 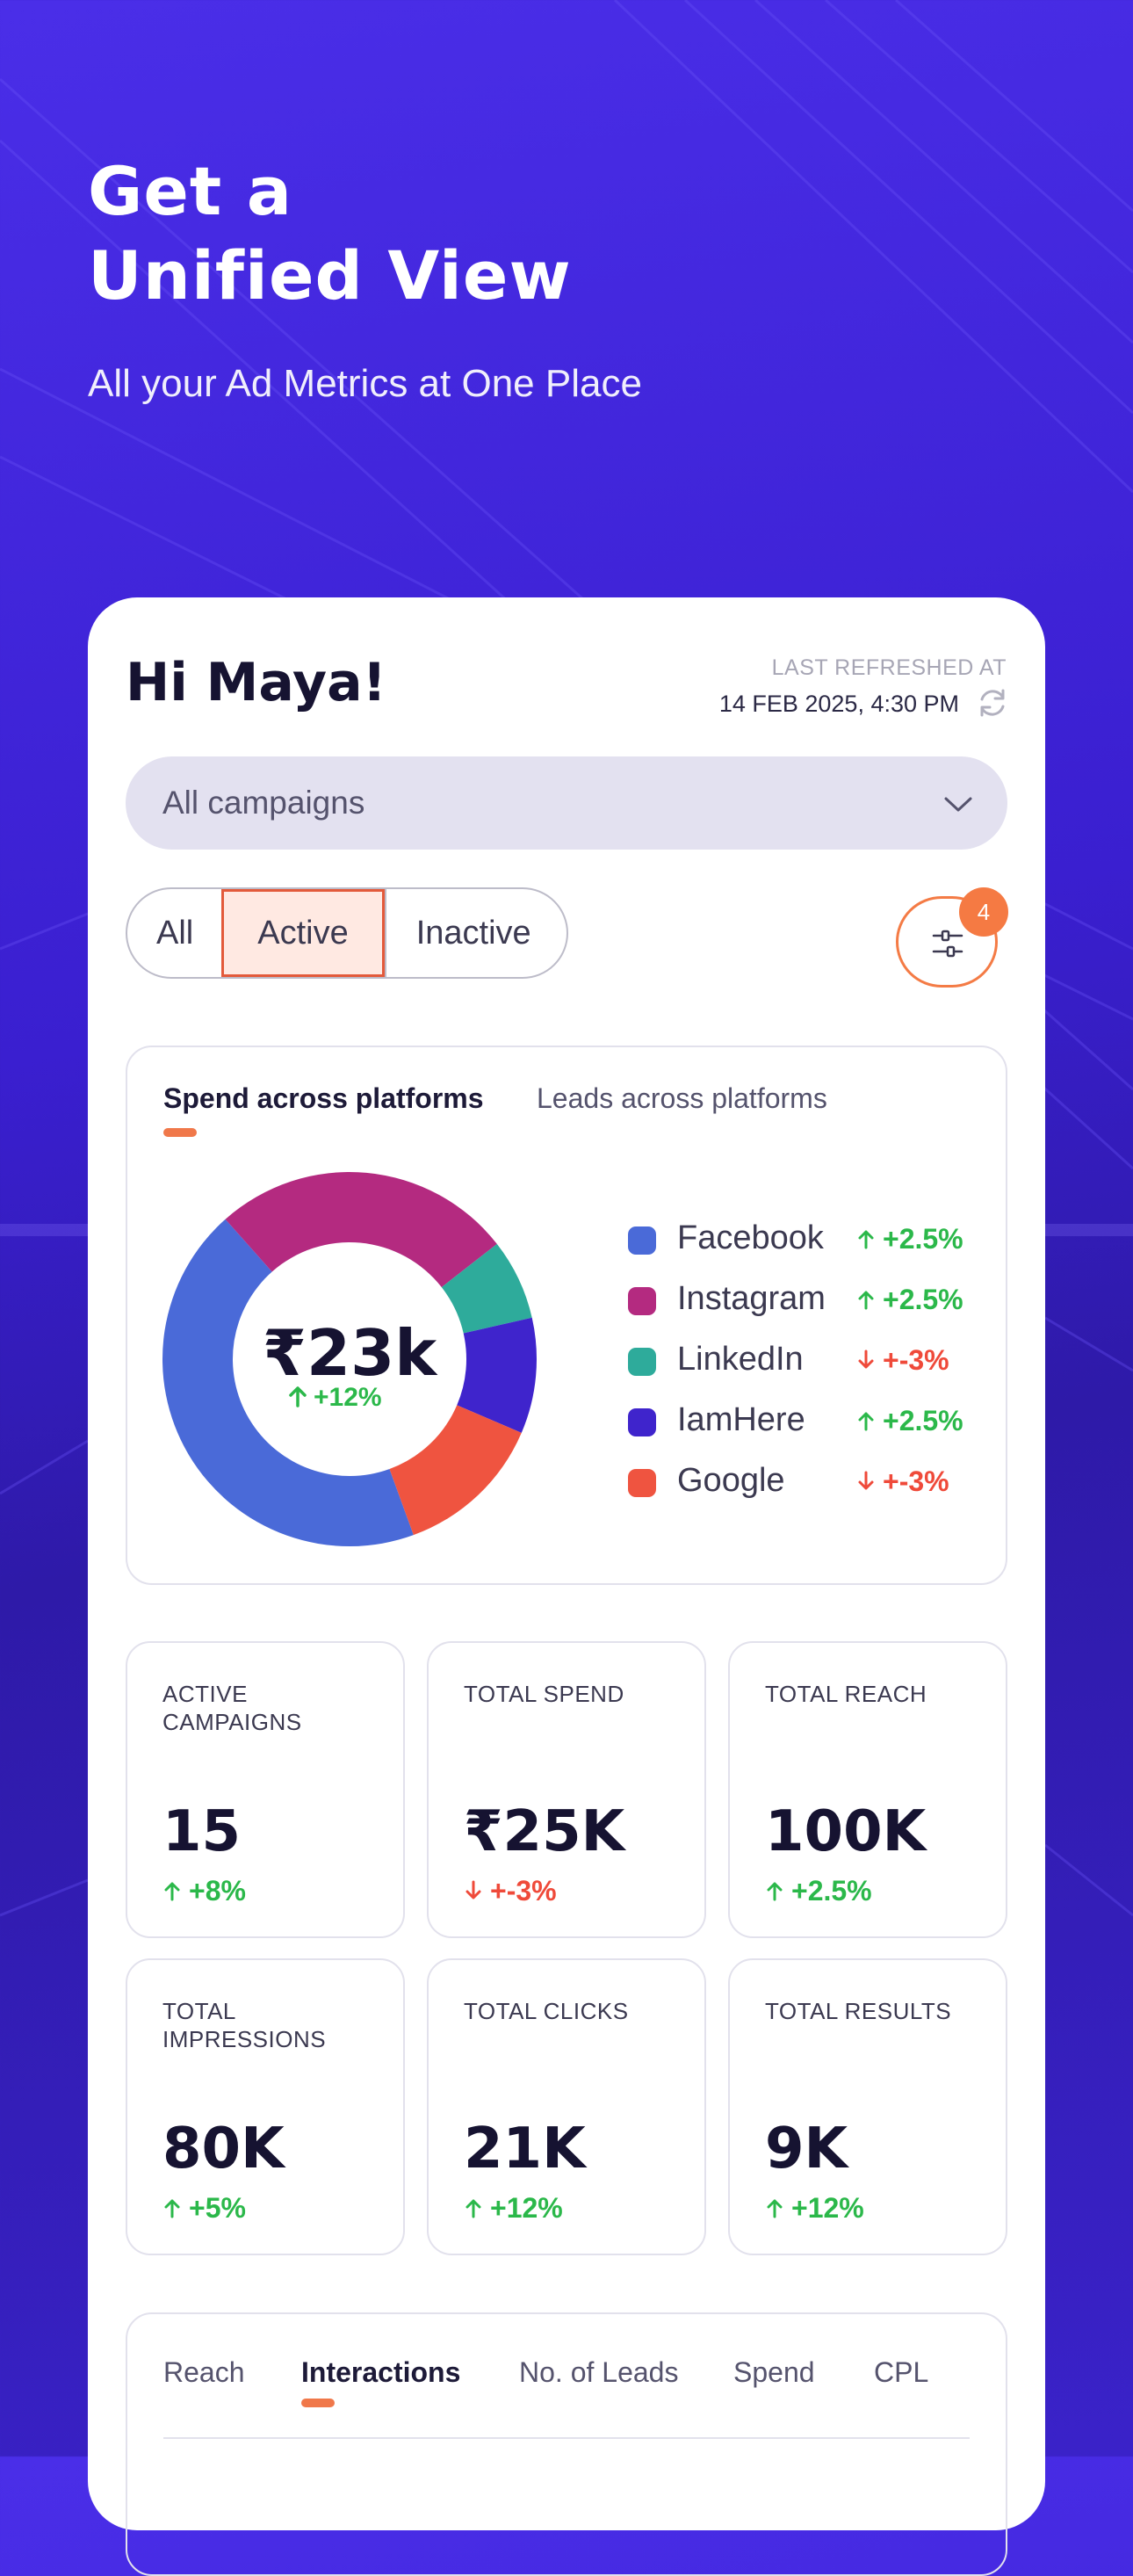 I want to click on stat-card-active-campaigns: ACTIVE CAMPAIGNS 15 +8%, so click(x=265, y=1789).